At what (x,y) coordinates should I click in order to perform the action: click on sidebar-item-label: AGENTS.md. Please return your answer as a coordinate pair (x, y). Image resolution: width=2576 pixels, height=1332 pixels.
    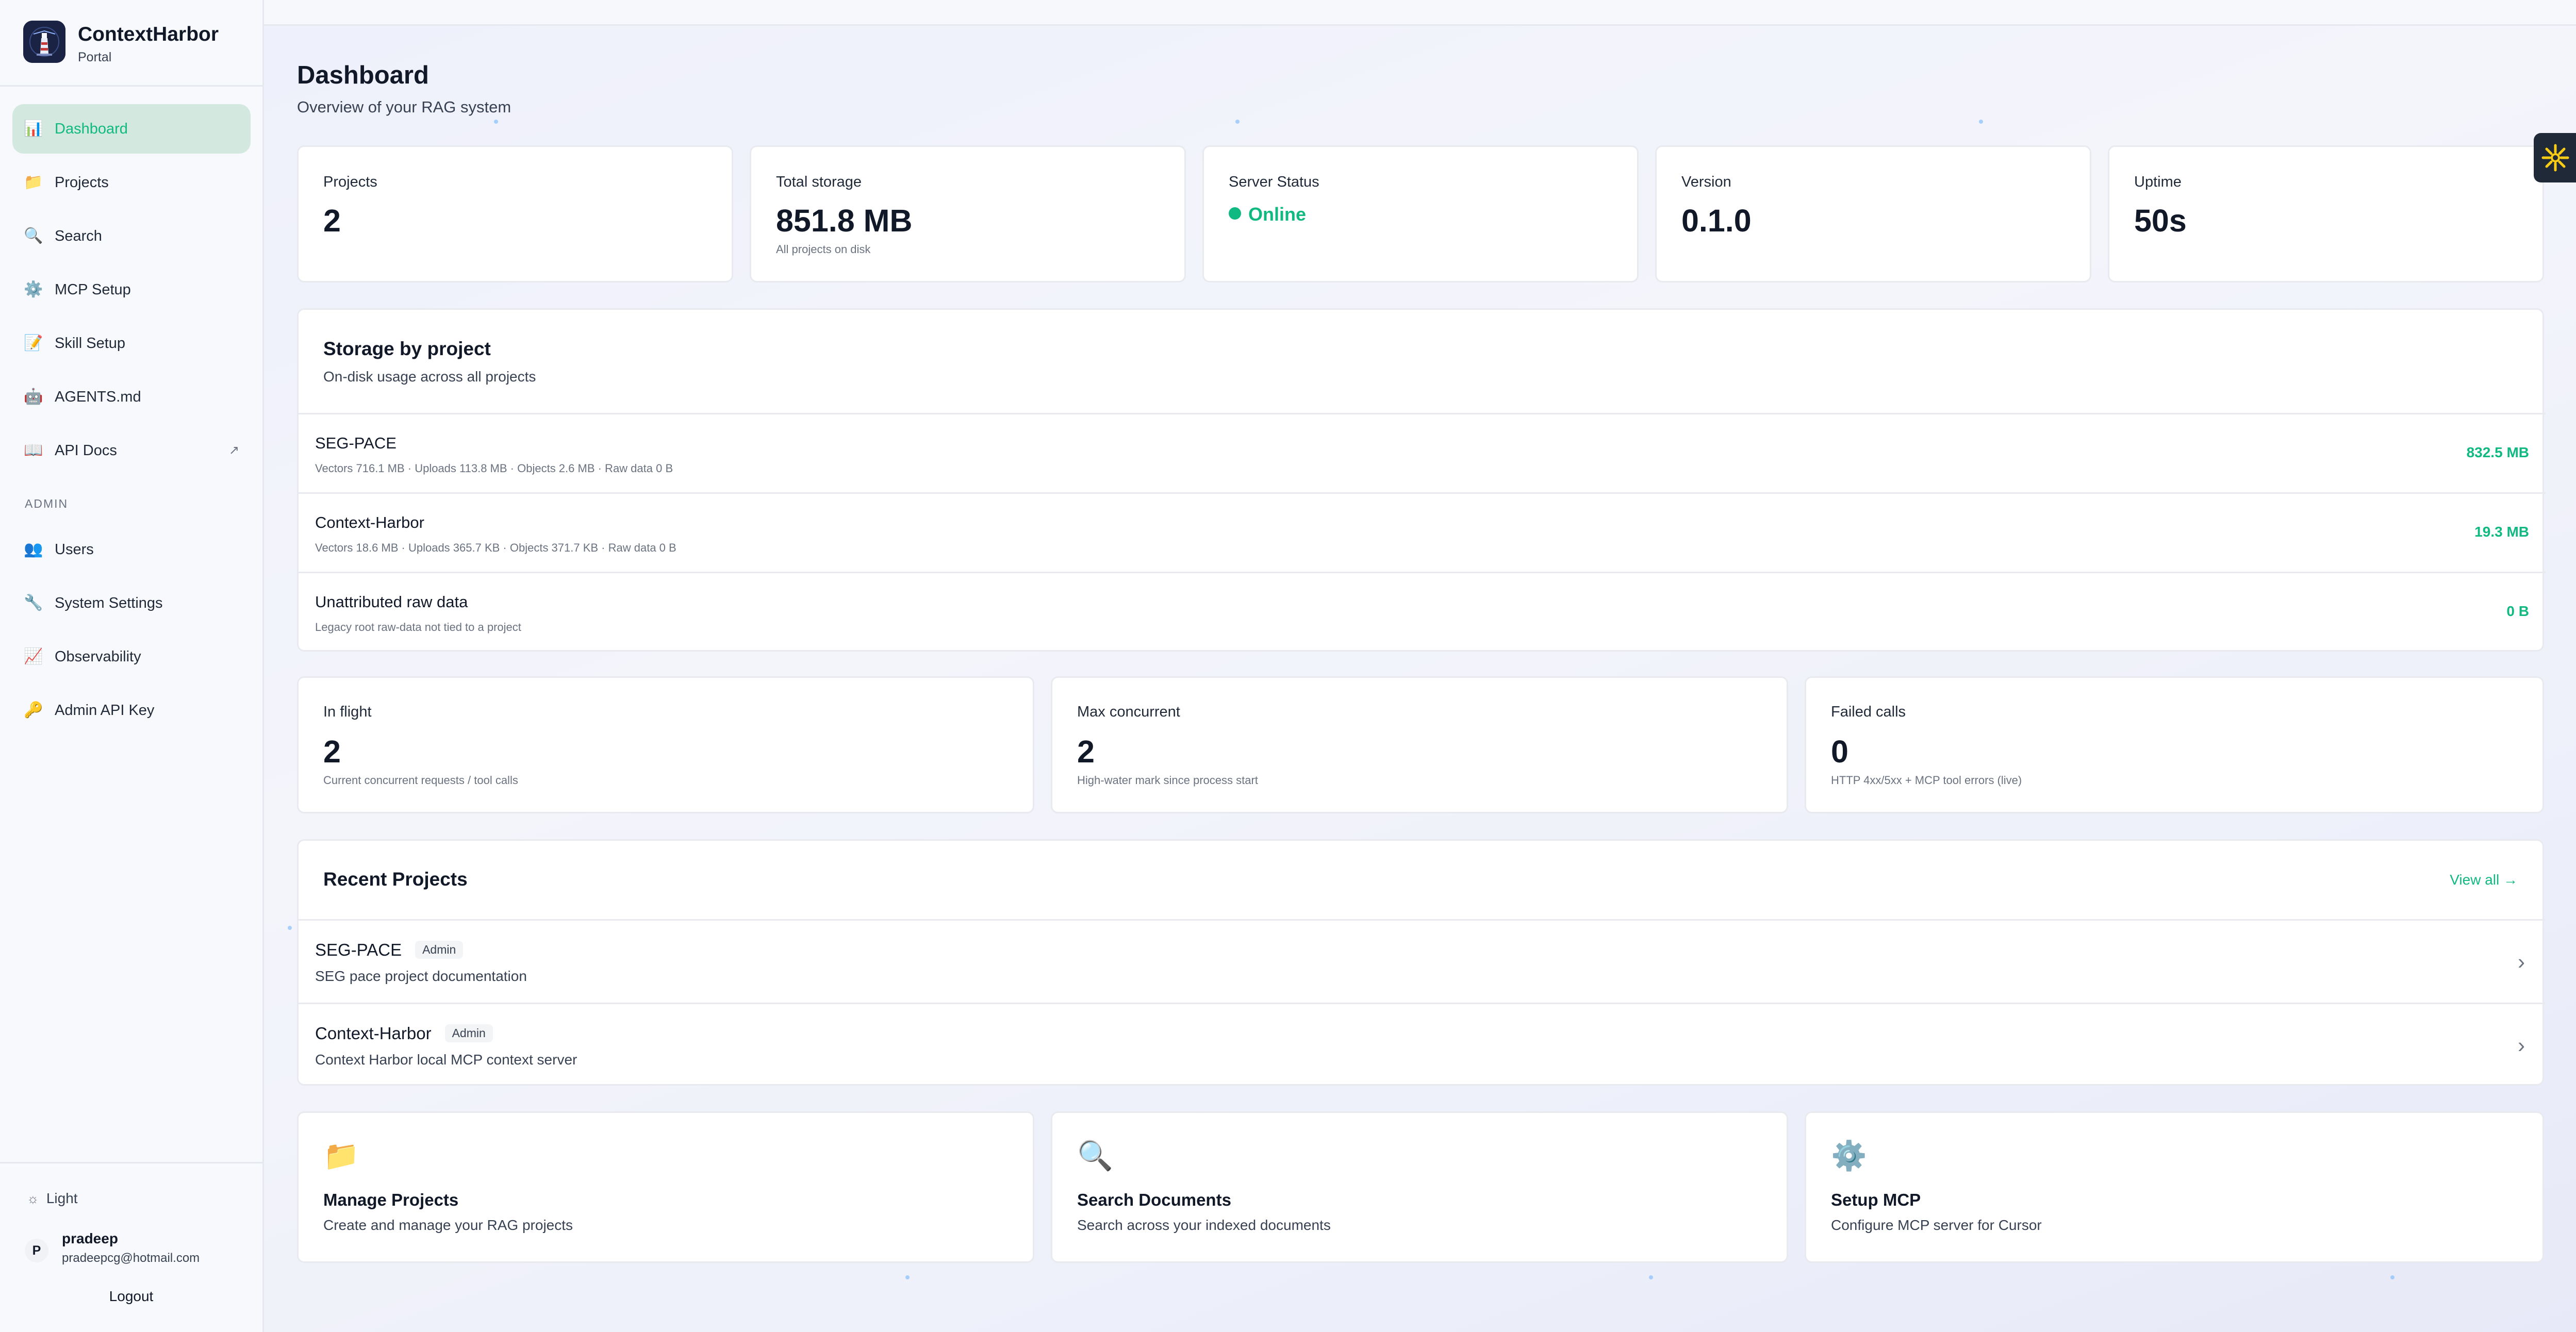
    Looking at the image, I should click on (98, 397).